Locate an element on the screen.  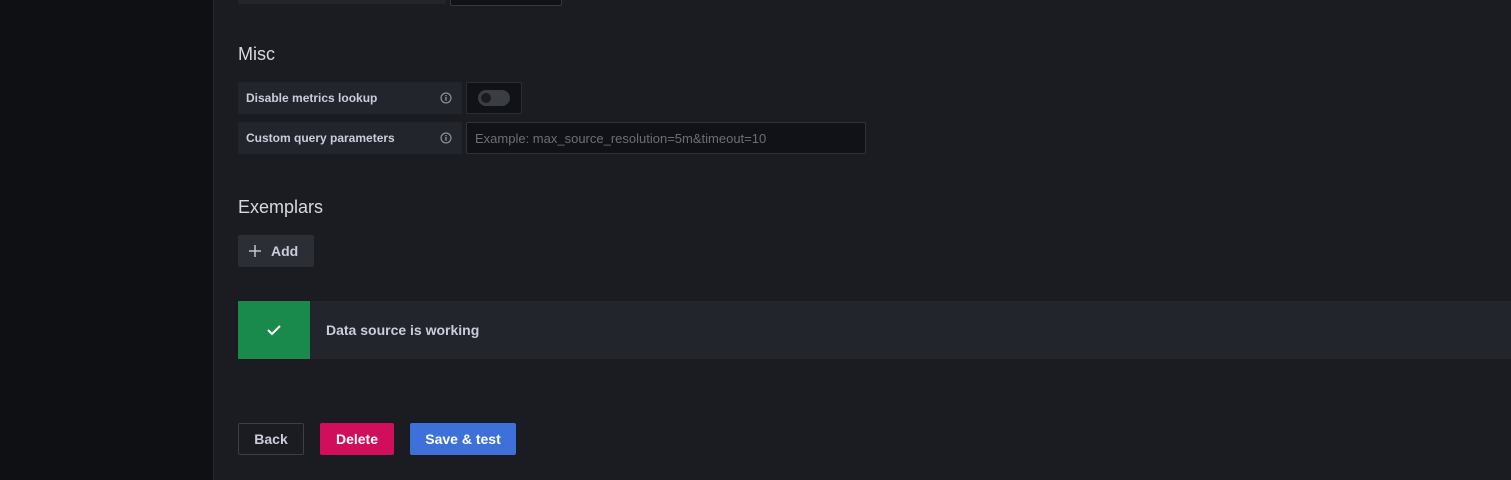
disable-metrics-lookup-text: Disable metrics lookup is located at coordinates (312, 98).